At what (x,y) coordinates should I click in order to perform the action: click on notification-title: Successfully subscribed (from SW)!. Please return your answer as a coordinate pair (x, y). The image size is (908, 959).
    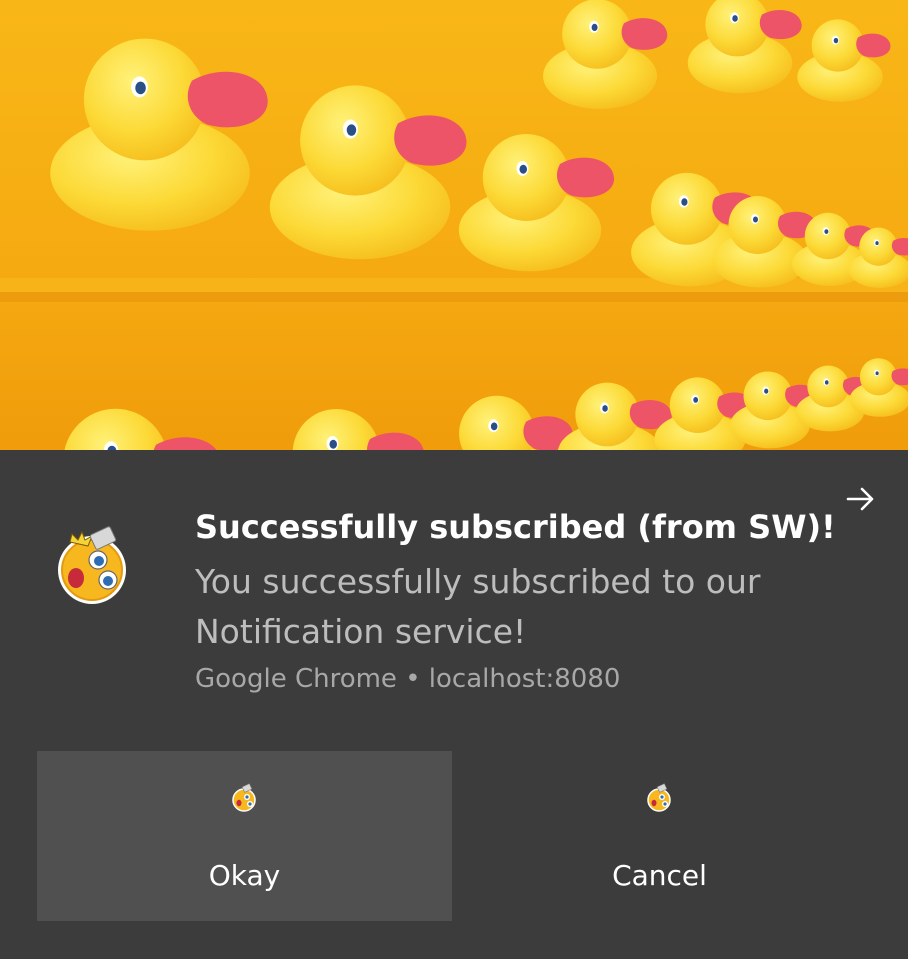
    Looking at the image, I should click on (515, 527).